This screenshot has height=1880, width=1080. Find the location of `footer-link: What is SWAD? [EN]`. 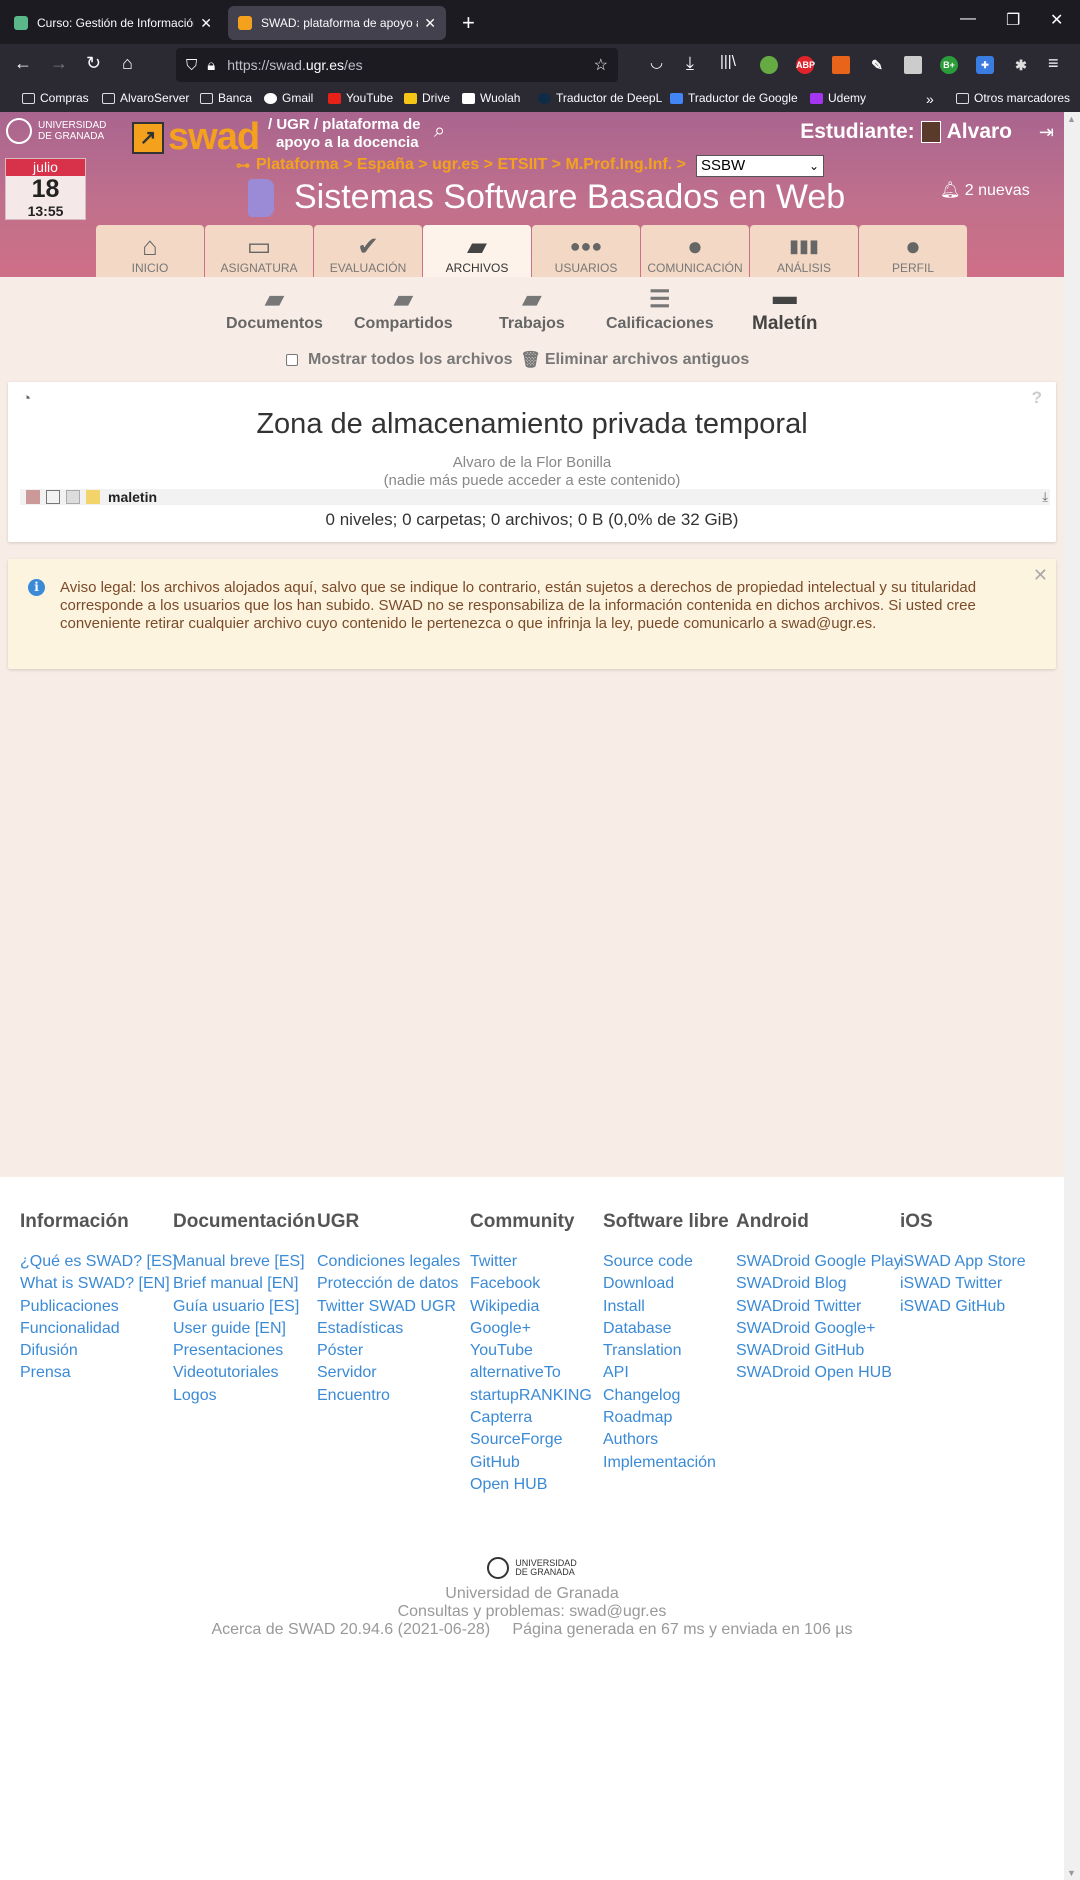

footer-link: What is SWAD? [EN] is located at coordinates (98, 1284).